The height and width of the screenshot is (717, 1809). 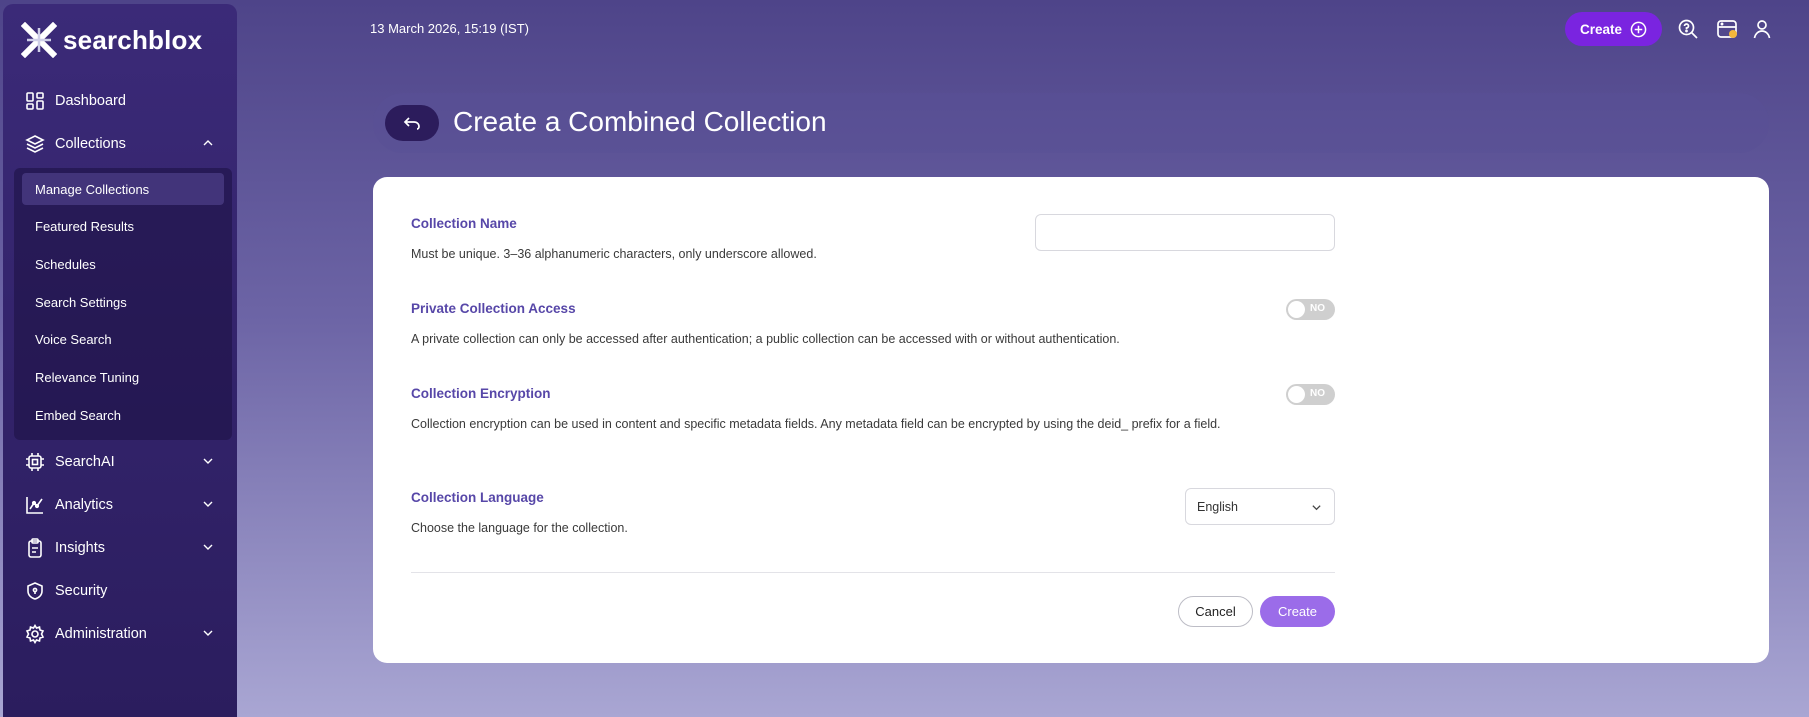 I want to click on help-search-icon, so click(x=1688, y=29).